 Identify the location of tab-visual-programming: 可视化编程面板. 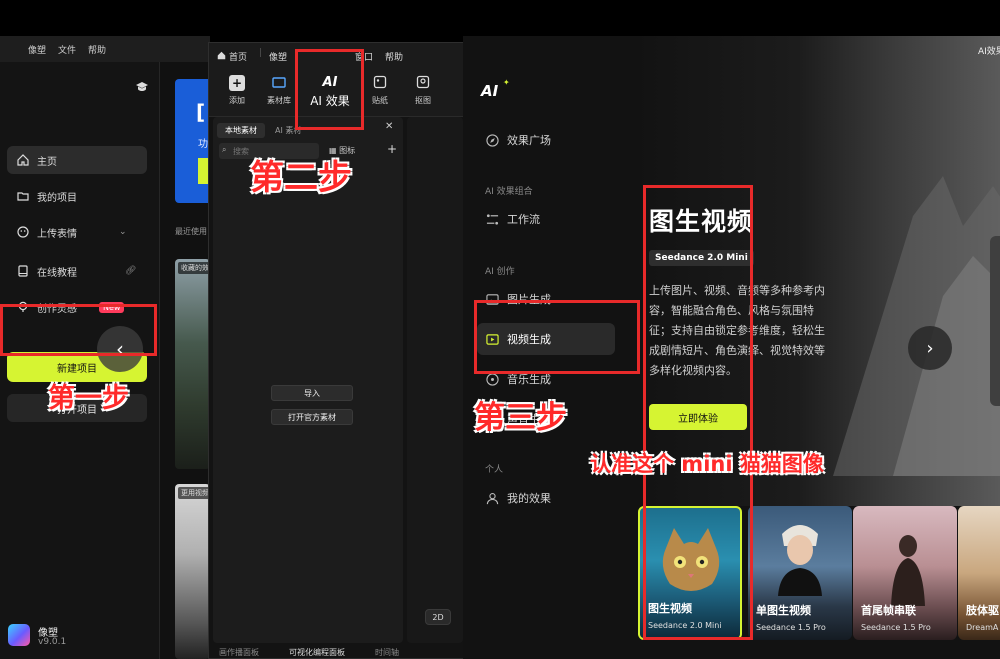
(317, 652).